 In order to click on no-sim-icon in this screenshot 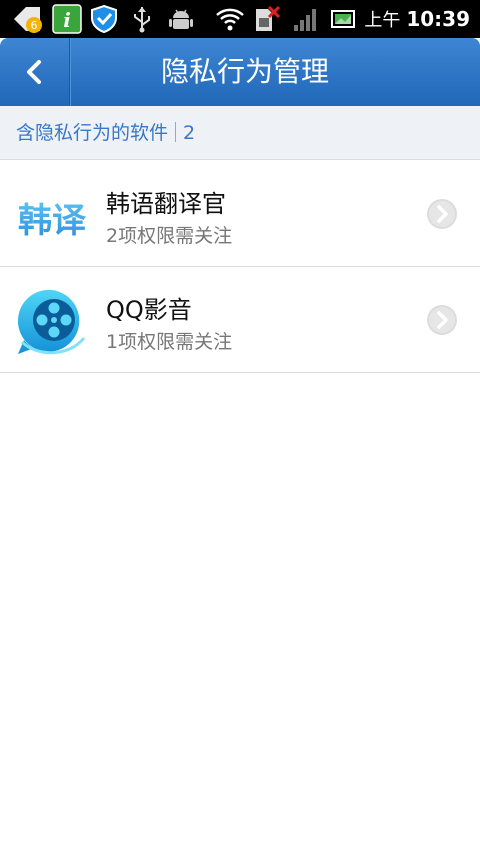, I will do `click(268, 18)`.